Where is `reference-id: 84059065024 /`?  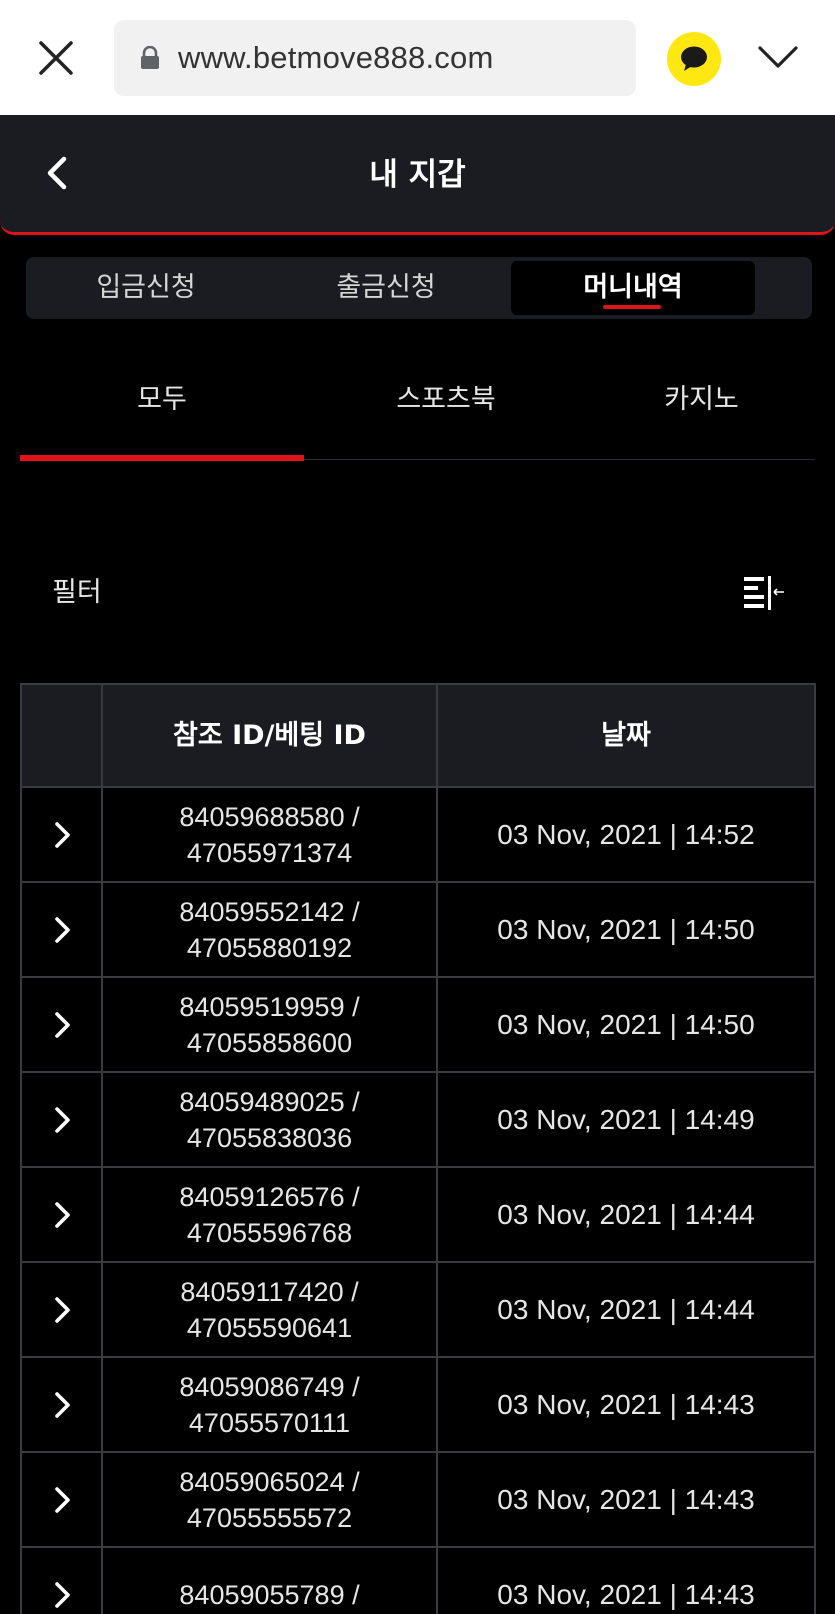
reference-id: 84059065024 / is located at coordinates (269, 1481).